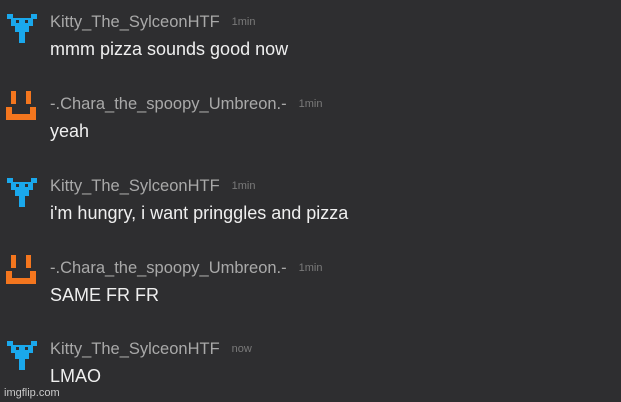 This screenshot has height=402, width=621. I want to click on message-text: SAME FR FR, so click(105, 295).